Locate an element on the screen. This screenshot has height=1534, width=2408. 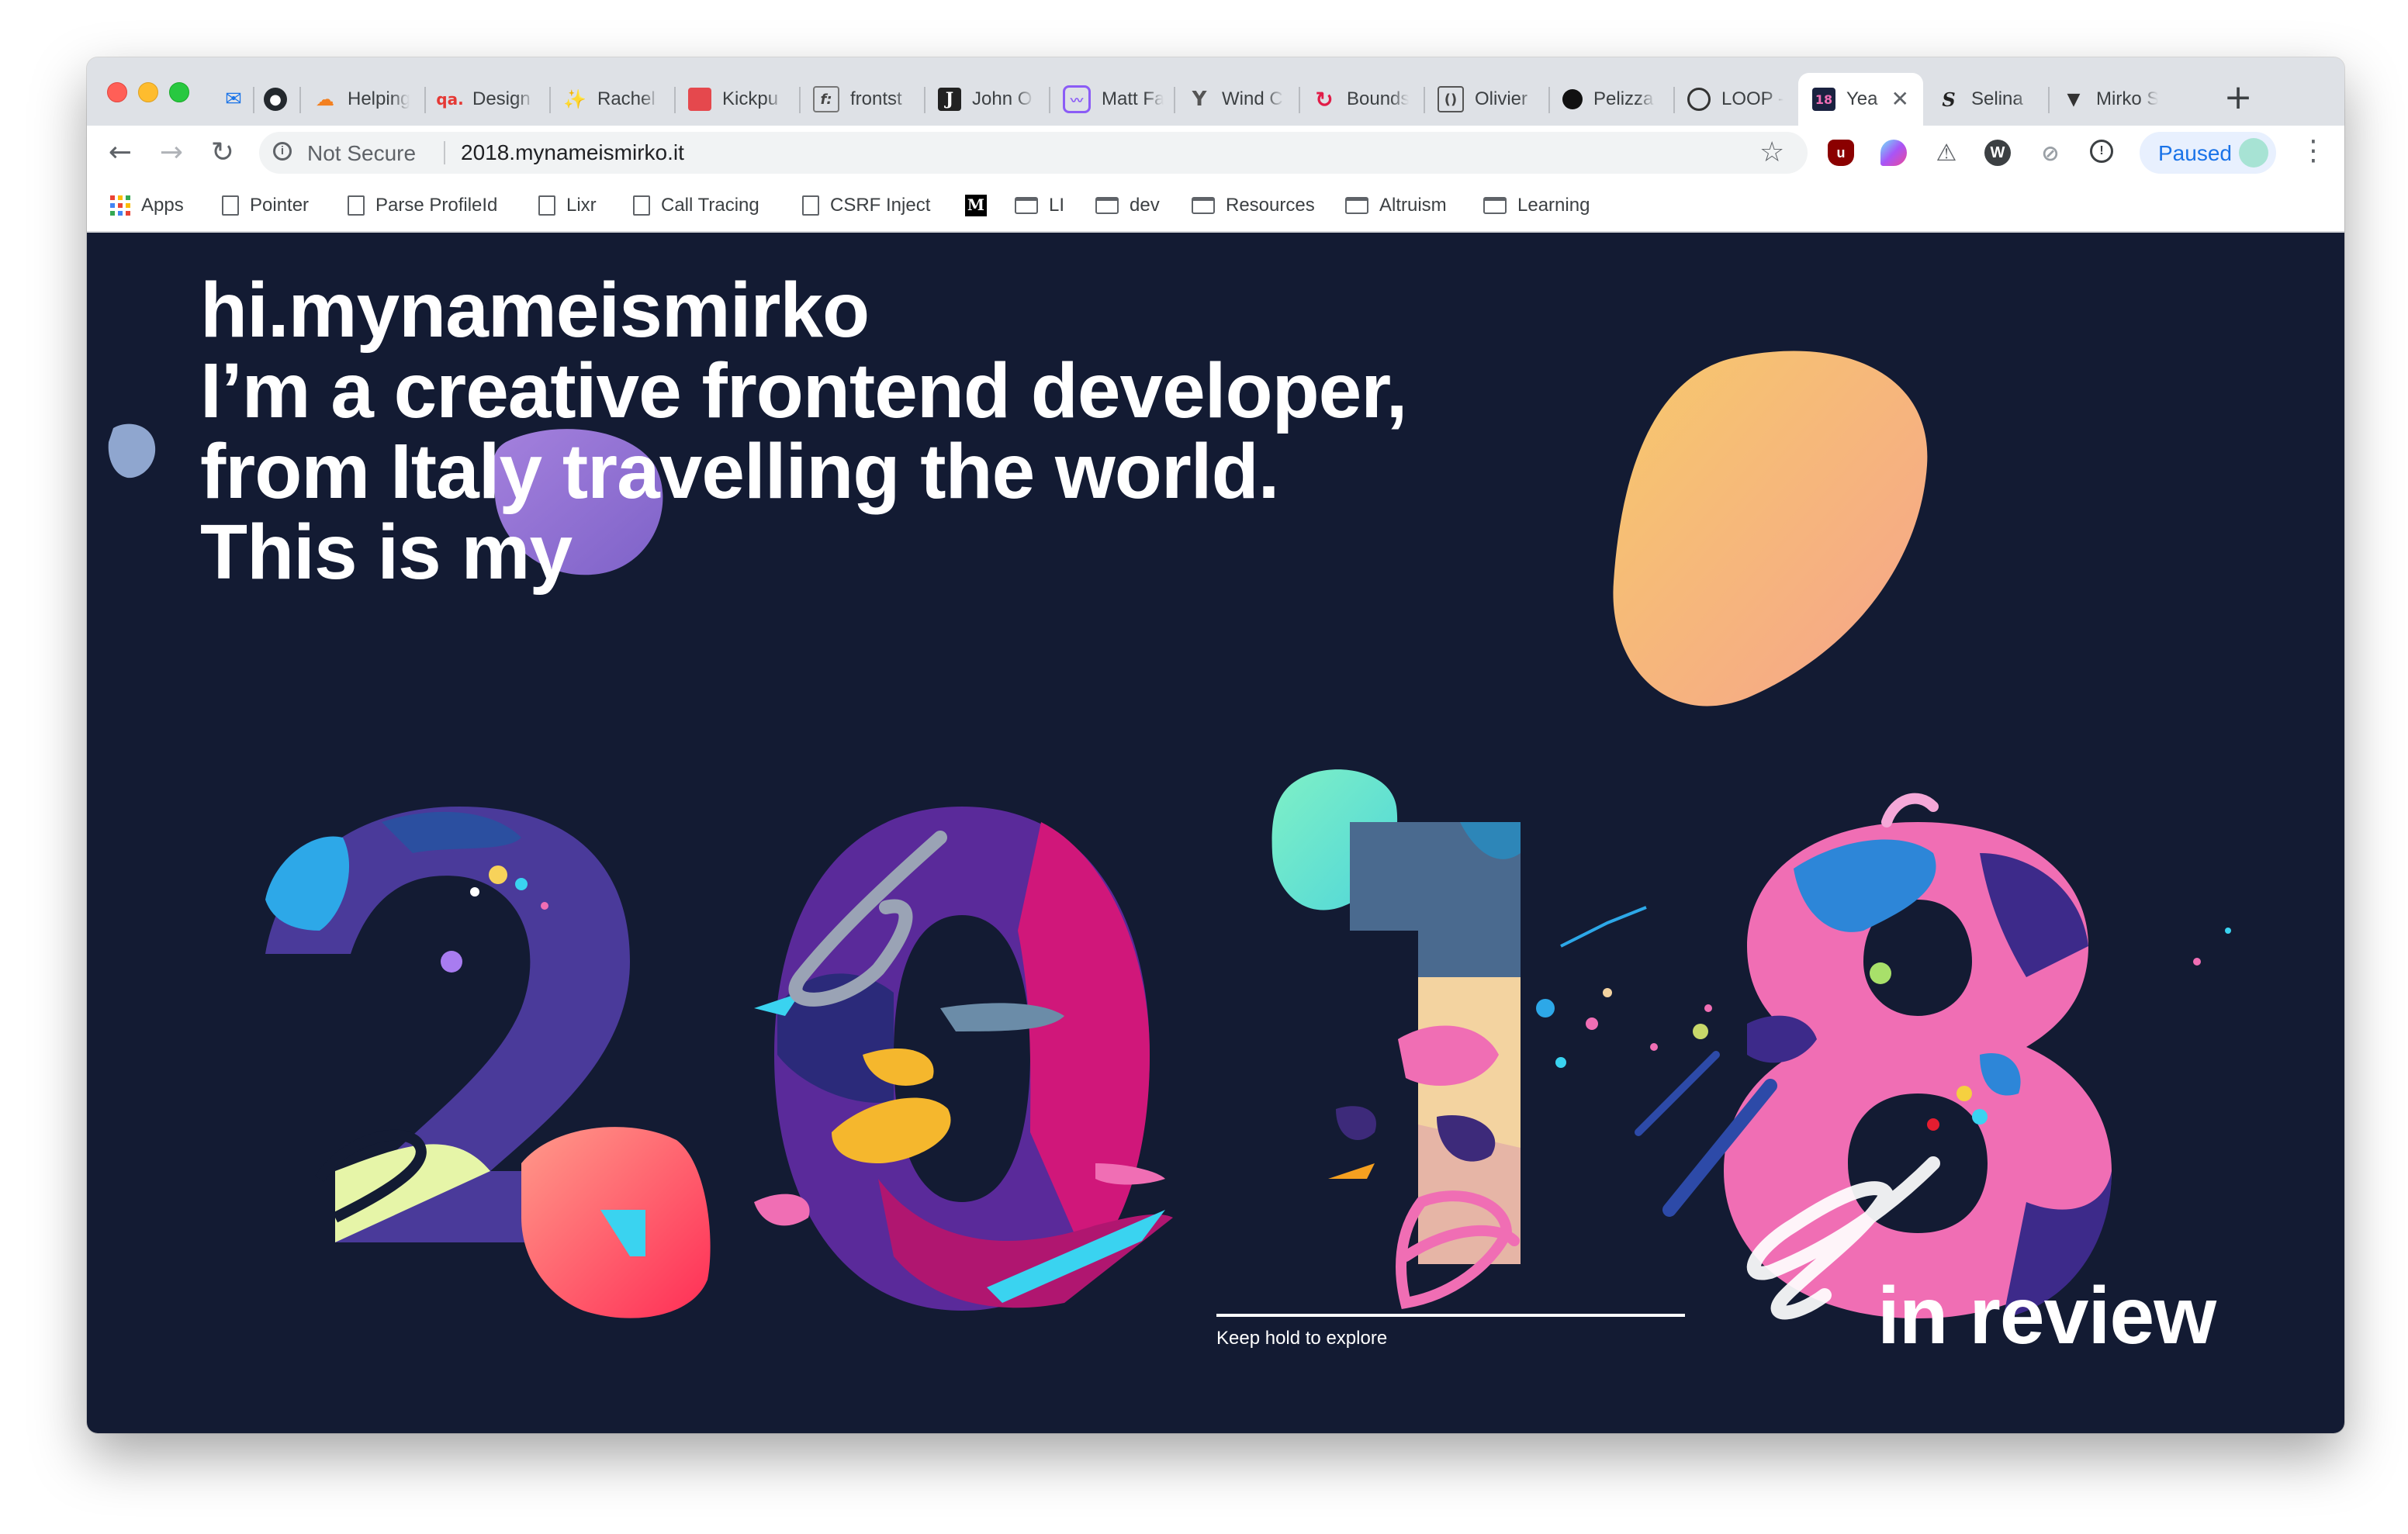
tab-10: Y Wind C is located at coordinates (1236, 99).